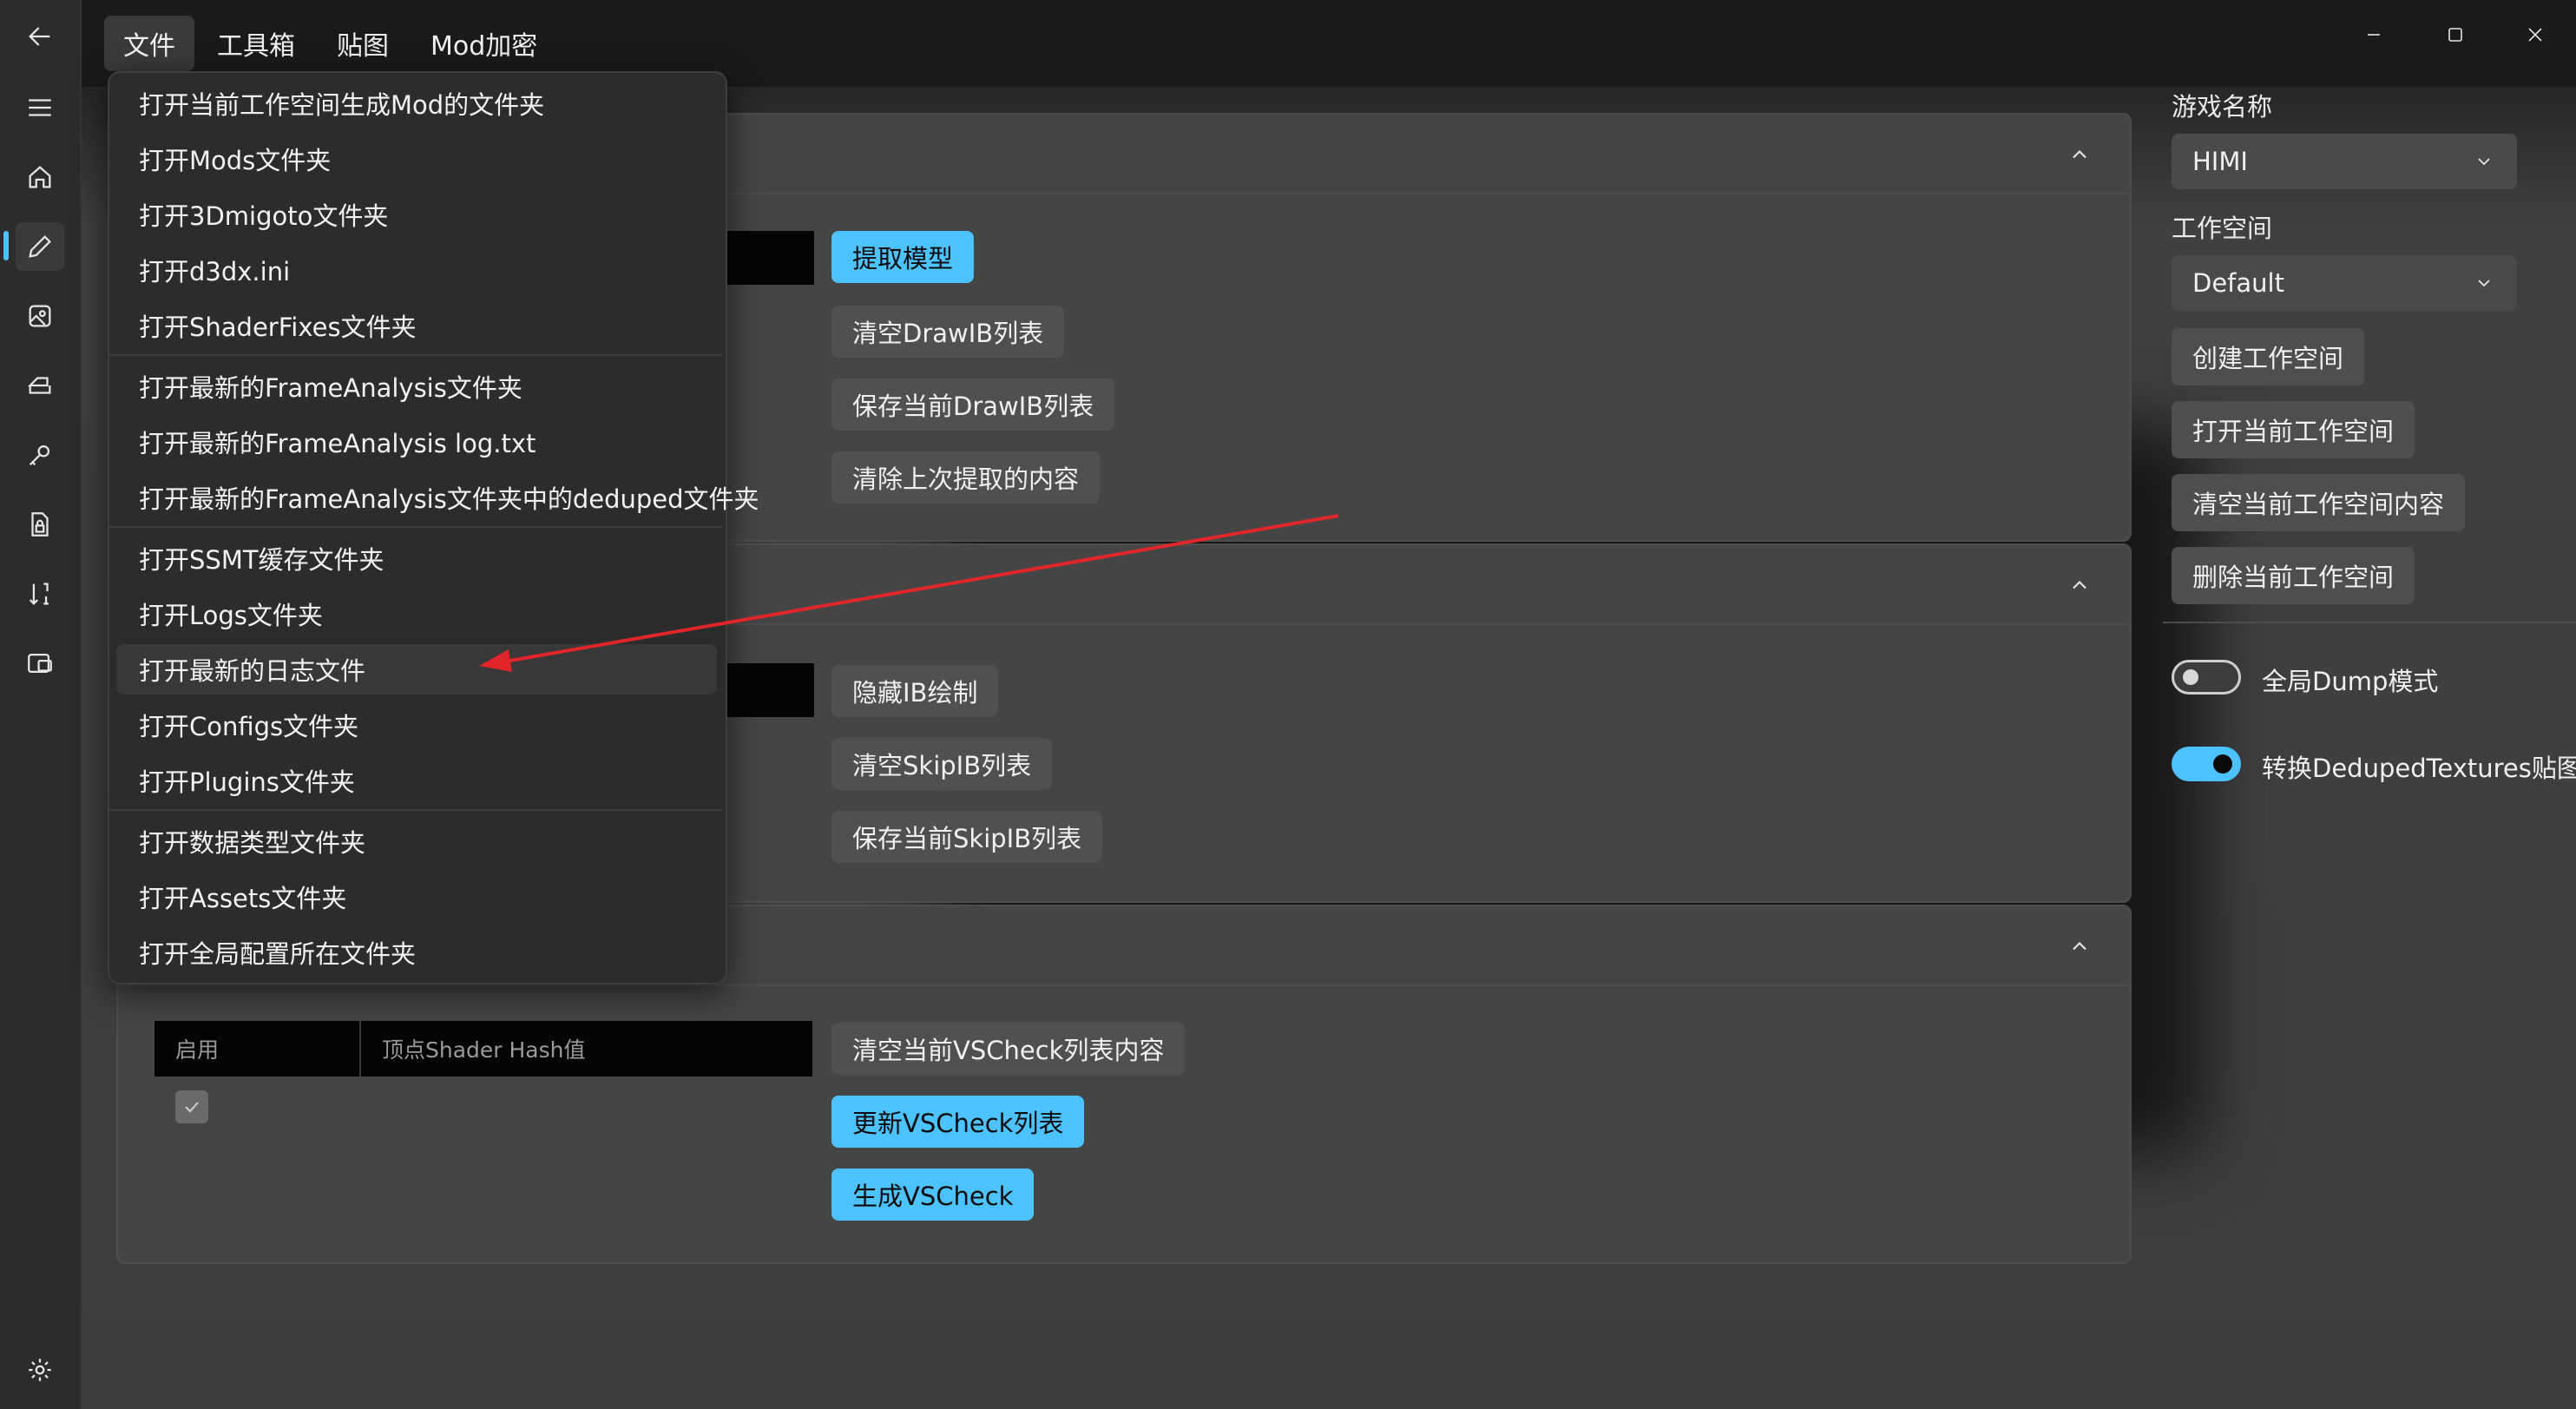 The height and width of the screenshot is (1409, 2576). What do you see at coordinates (40, 594) in the screenshot?
I see `sort-icon` at bounding box center [40, 594].